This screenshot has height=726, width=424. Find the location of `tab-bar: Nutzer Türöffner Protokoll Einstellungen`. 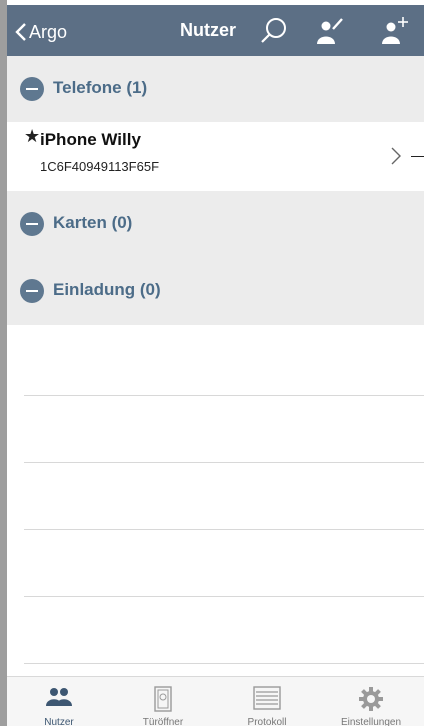

tab-bar: Nutzer Türöffner Protokoll Einstellungen is located at coordinates (215, 701).